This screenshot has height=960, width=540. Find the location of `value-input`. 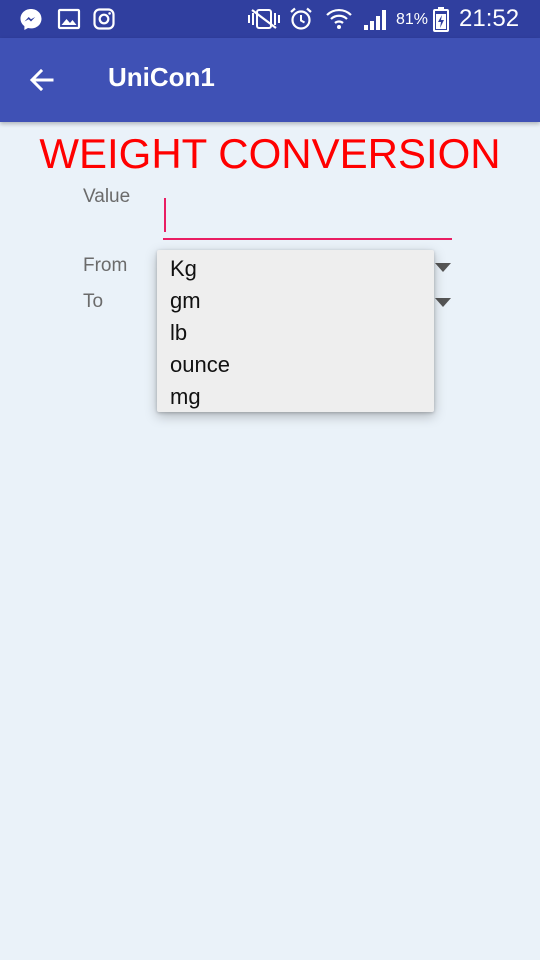

value-input is located at coordinates (307, 216).